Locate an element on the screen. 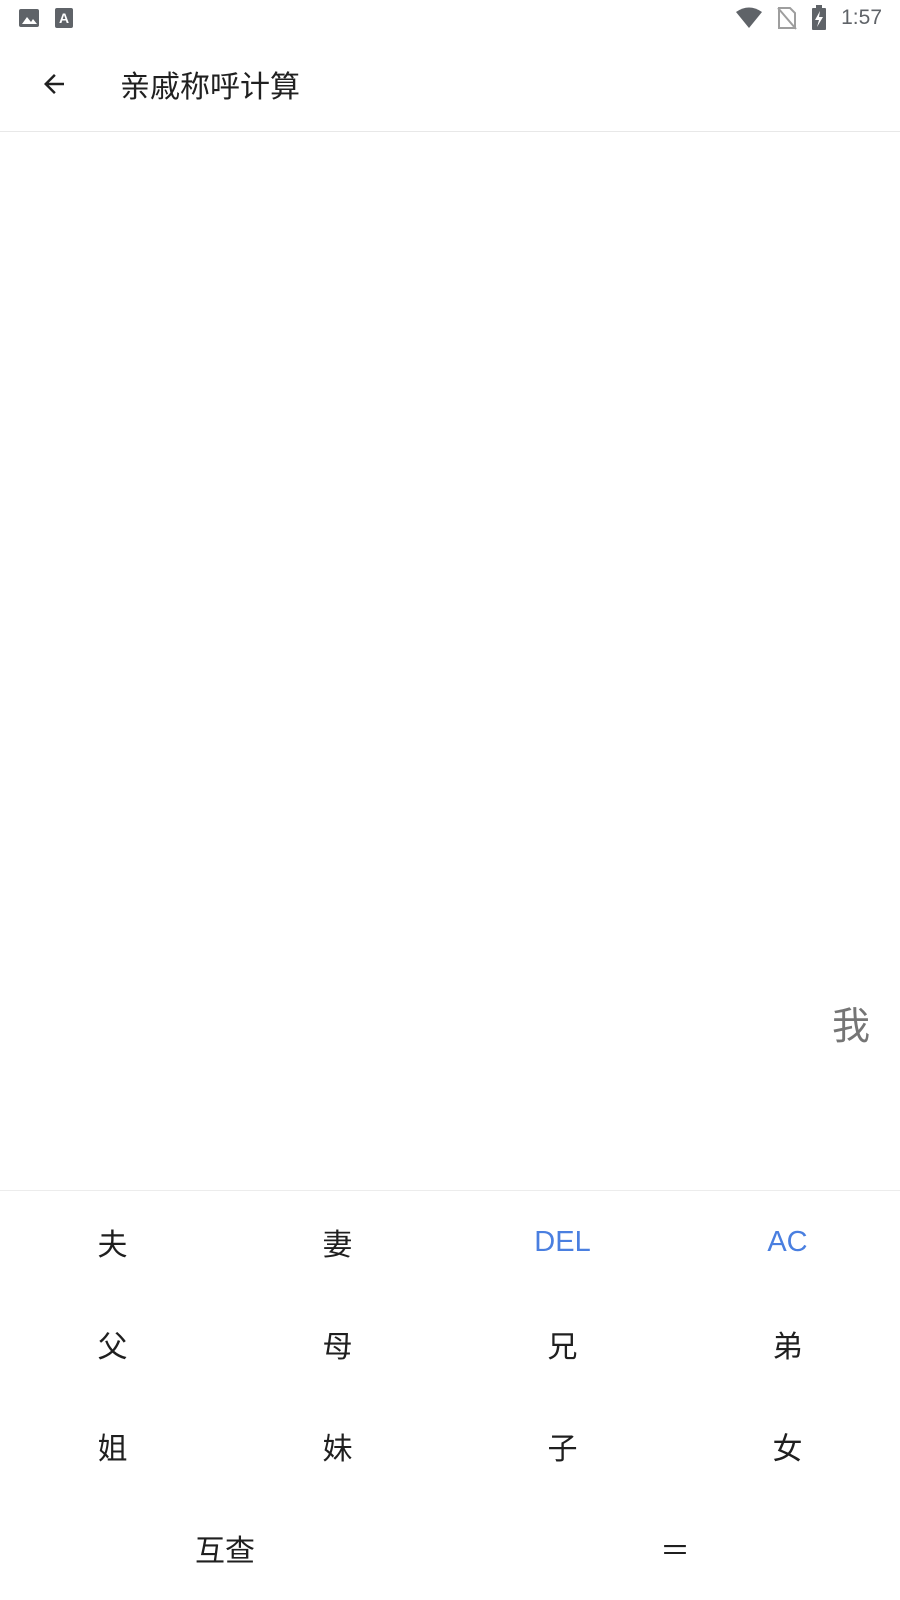 This screenshot has width=900, height=1600. status-left: A is located at coordinates (46, 18).